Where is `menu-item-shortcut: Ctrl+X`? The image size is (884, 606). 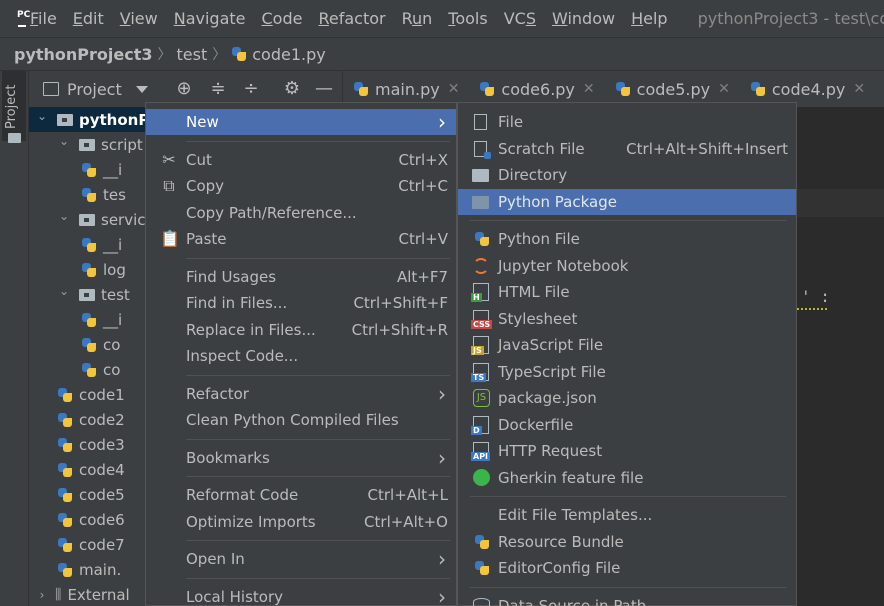 menu-item-shortcut: Ctrl+X is located at coordinates (423, 159).